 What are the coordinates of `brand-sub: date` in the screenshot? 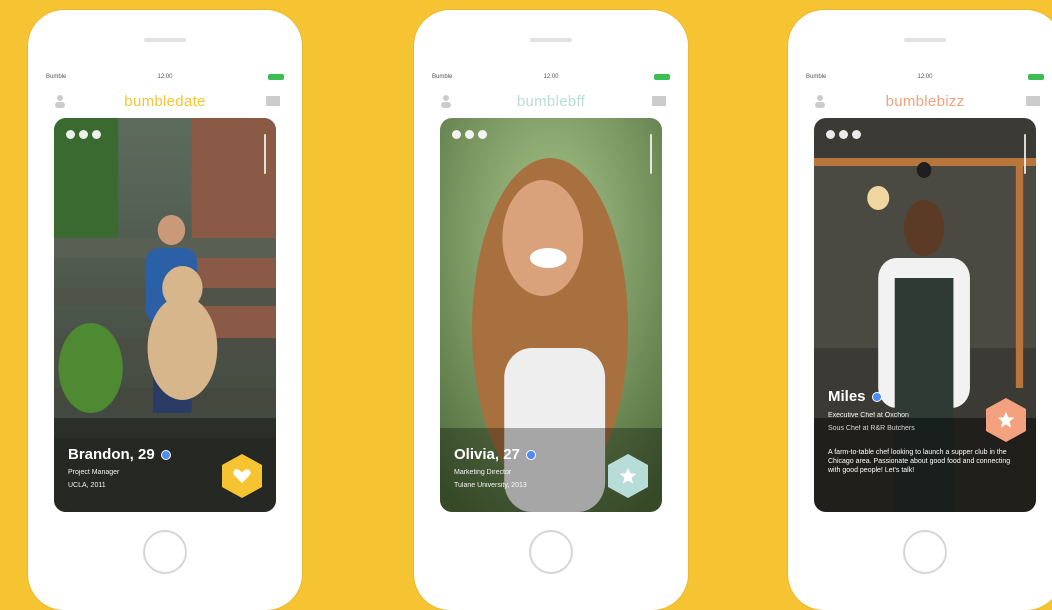 It's located at (190, 101).